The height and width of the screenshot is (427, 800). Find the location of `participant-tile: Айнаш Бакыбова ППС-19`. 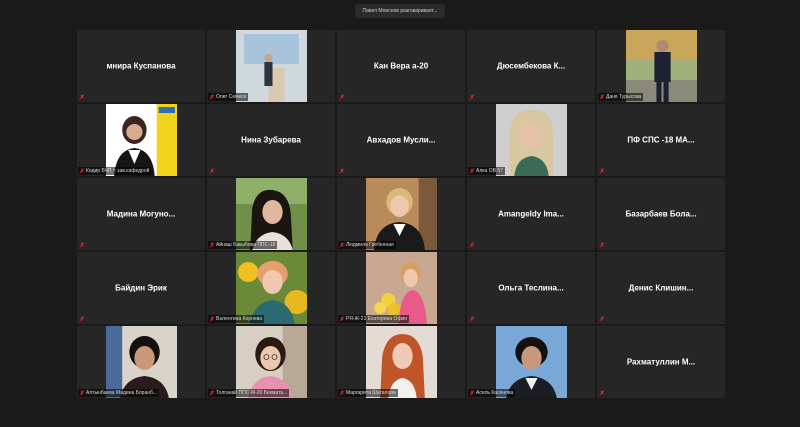

participant-tile: Айнаш Бакыбова ППС-19 is located at coordinates (271, 214).